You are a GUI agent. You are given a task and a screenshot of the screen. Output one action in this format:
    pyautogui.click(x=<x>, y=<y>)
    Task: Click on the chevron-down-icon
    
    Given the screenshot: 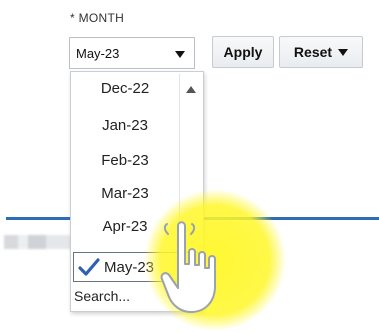 What is the action you would take?
    pyautogui.click(x=343, y=52)
    